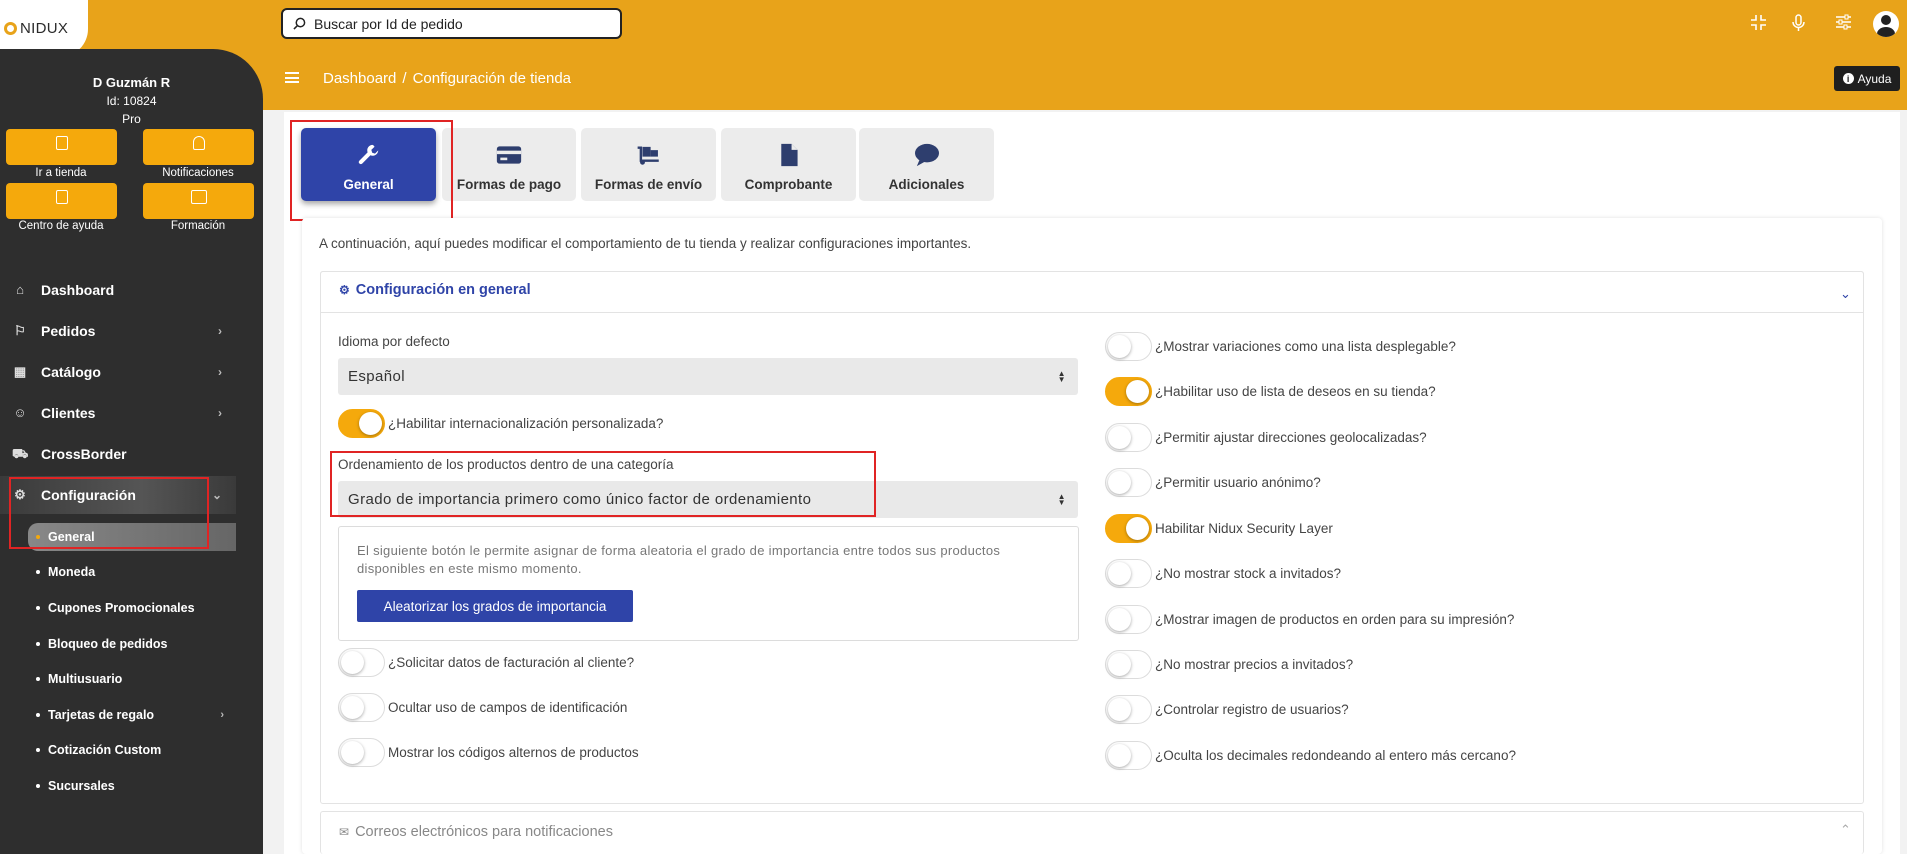  I want to click on toggle-hide-stock: ¿No mostrar stock a invitados?, so click(1223, 573).